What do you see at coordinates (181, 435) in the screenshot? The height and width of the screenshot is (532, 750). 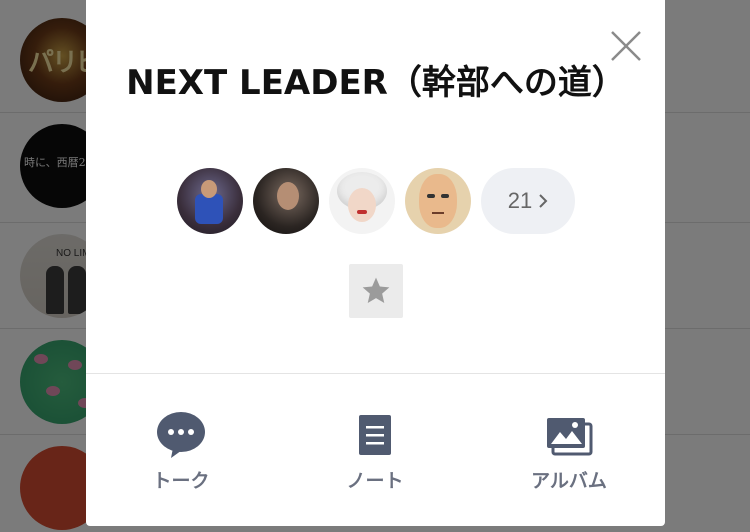 I see `chat-bubble-icon` at bounding box center [181, 435].